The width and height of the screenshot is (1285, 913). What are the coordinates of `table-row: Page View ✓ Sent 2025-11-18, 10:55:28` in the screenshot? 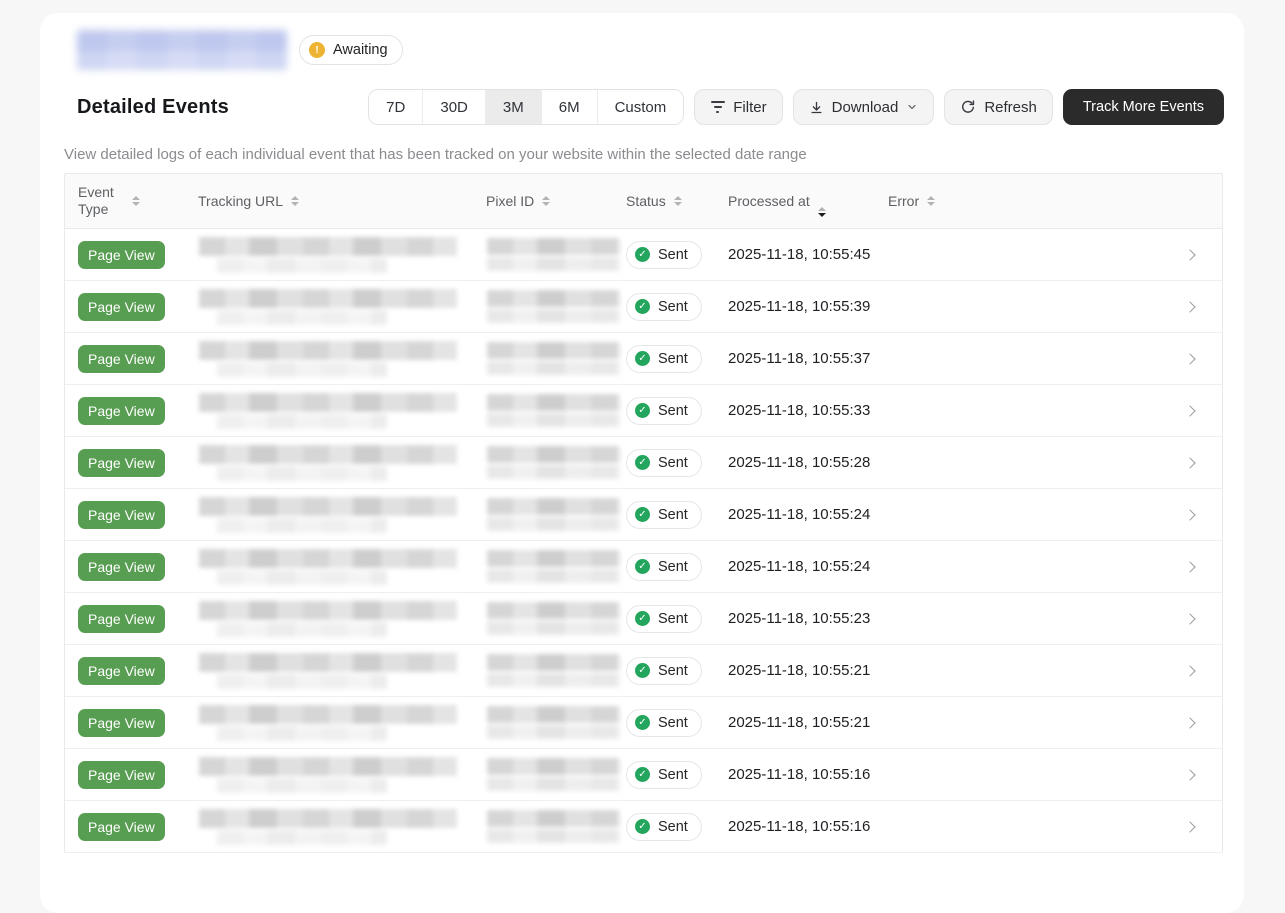 It's located at (643, 463).